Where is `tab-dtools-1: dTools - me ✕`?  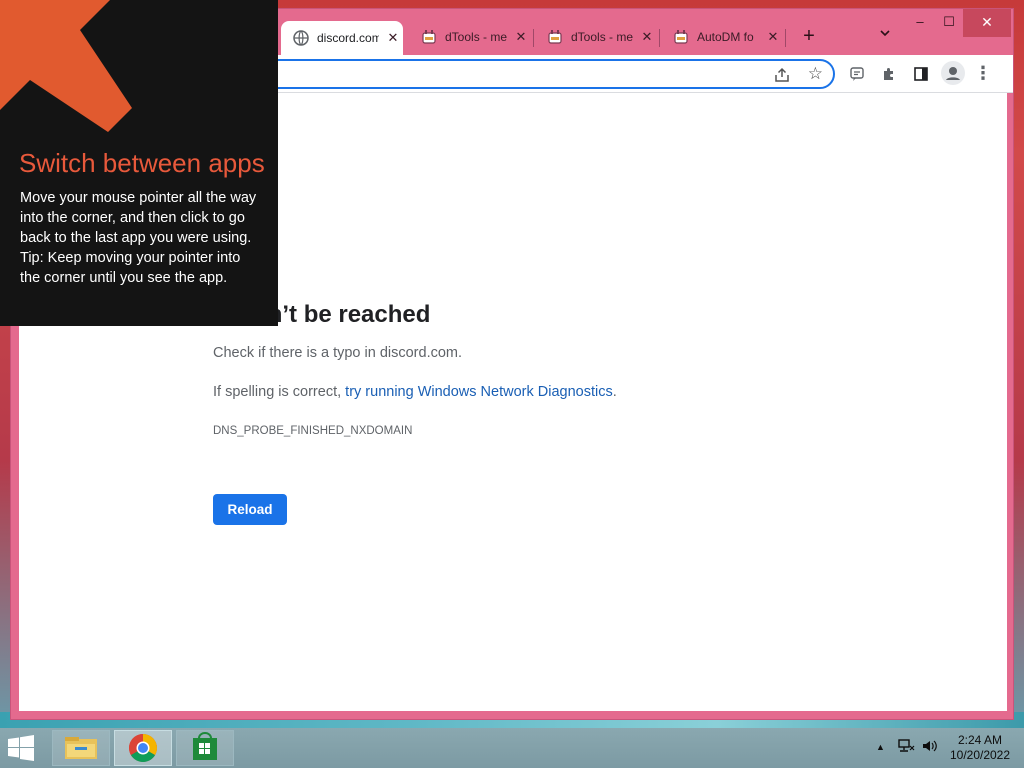
tab-dtools-1: dTools - me ✕ is located at coordinates (470, 37).